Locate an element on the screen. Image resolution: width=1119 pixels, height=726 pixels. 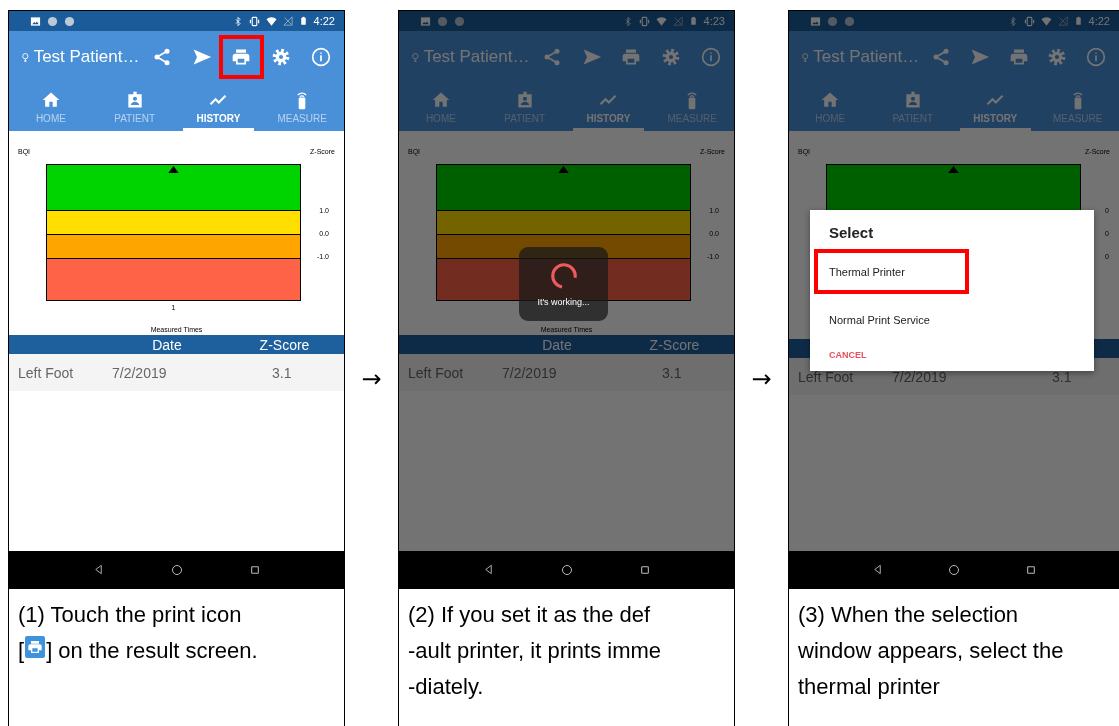
dialog-title: Select is located at coordinates (851, 233).